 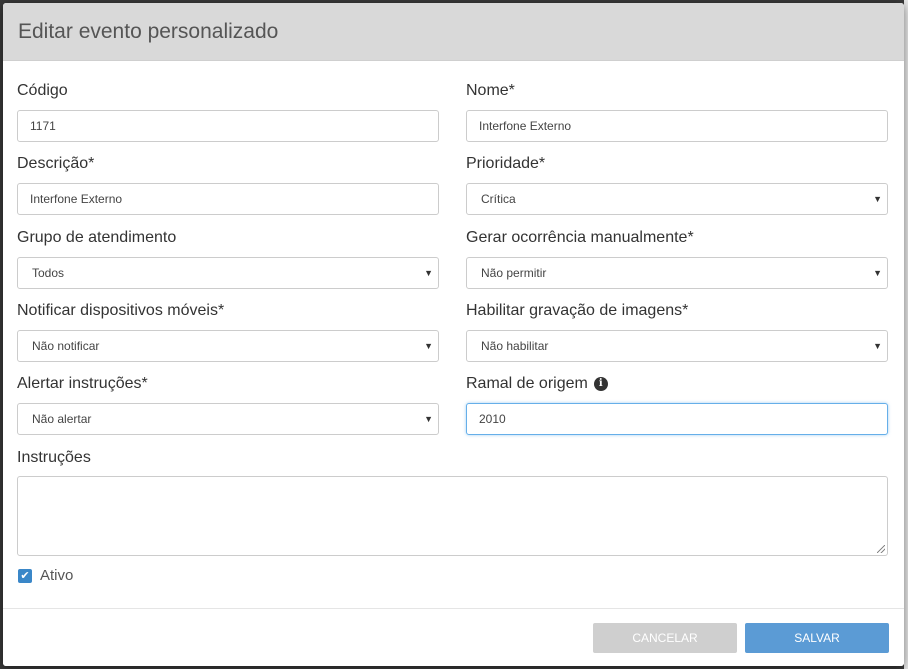 I want to click on nome-label: Nome*, so click(x=490, y=90).